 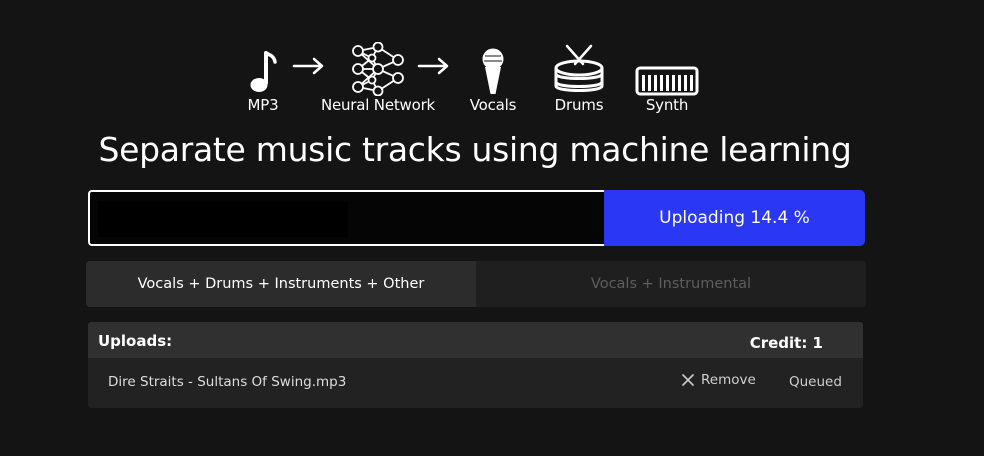 I want to click on upload-progress-button: Uploading 14.4 %, so click(x=734, y=218).